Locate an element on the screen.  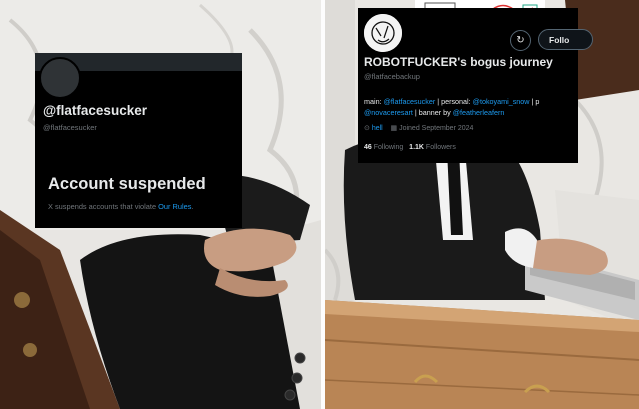
avatar-doodle is located at coordinates (383, 33).